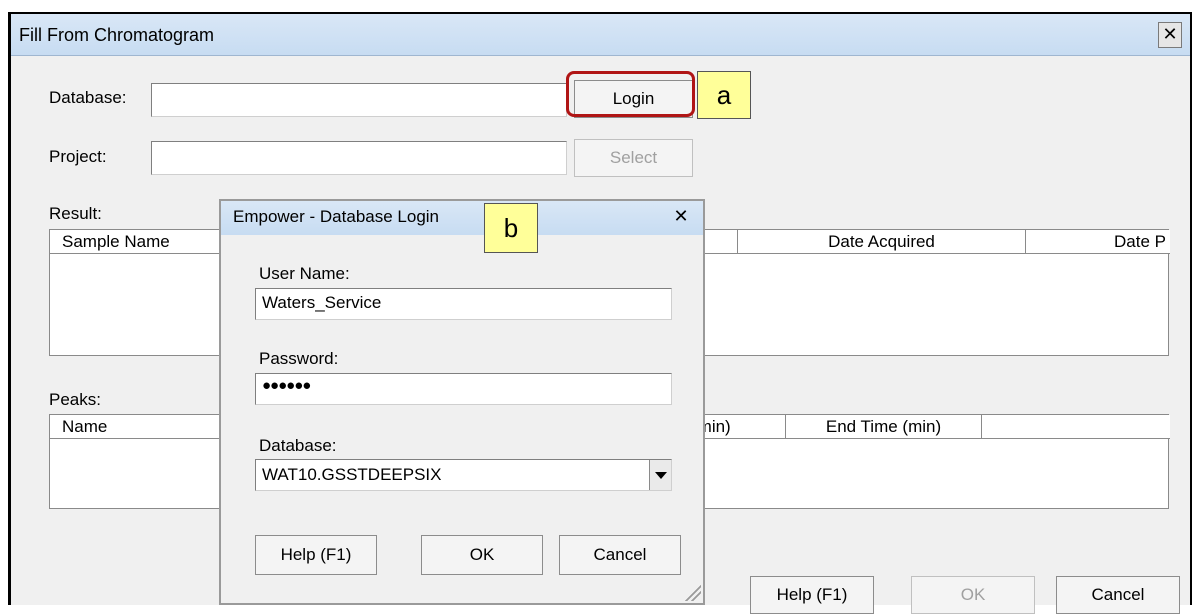 The width and height of the screenshot is (1198, 614). What do you see at coordinates (482, 555) in the screenshot?
I see `dialog-ok-button: OK` at bounding box center [482, 555].